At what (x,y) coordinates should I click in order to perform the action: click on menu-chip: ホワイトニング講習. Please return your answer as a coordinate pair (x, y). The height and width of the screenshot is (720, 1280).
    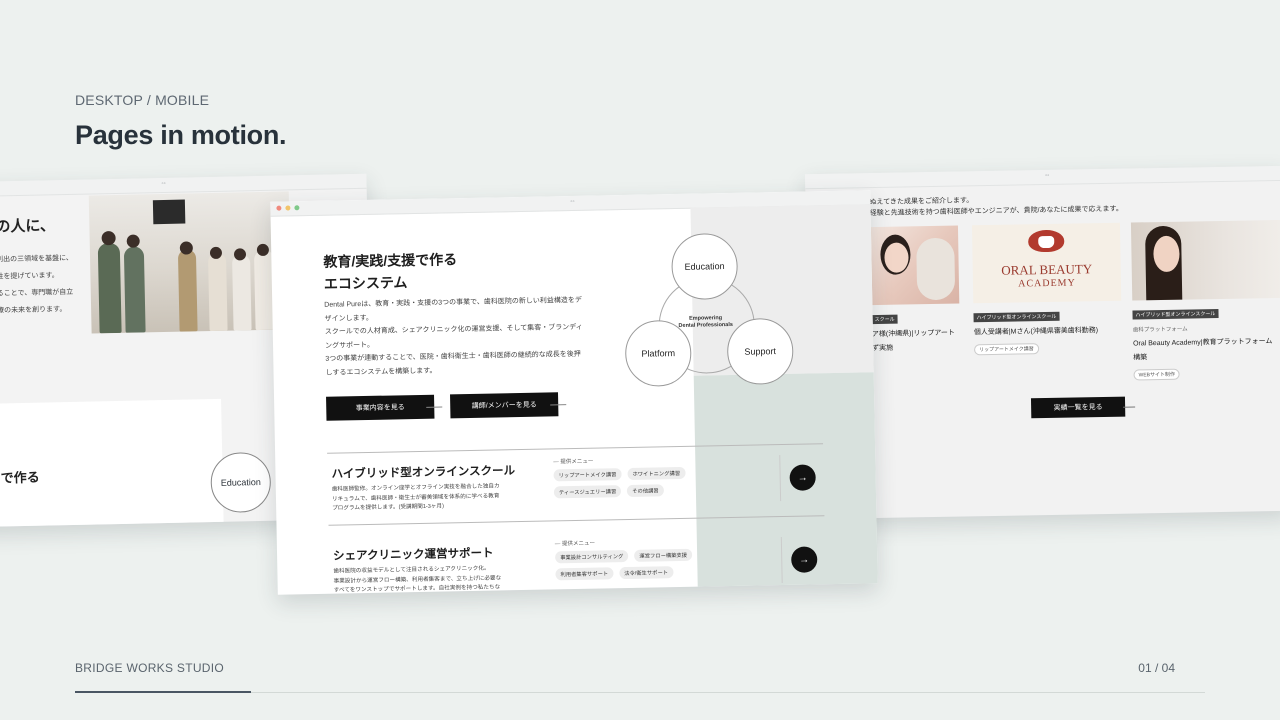
    Looking at the image, I should click on (656, 473).